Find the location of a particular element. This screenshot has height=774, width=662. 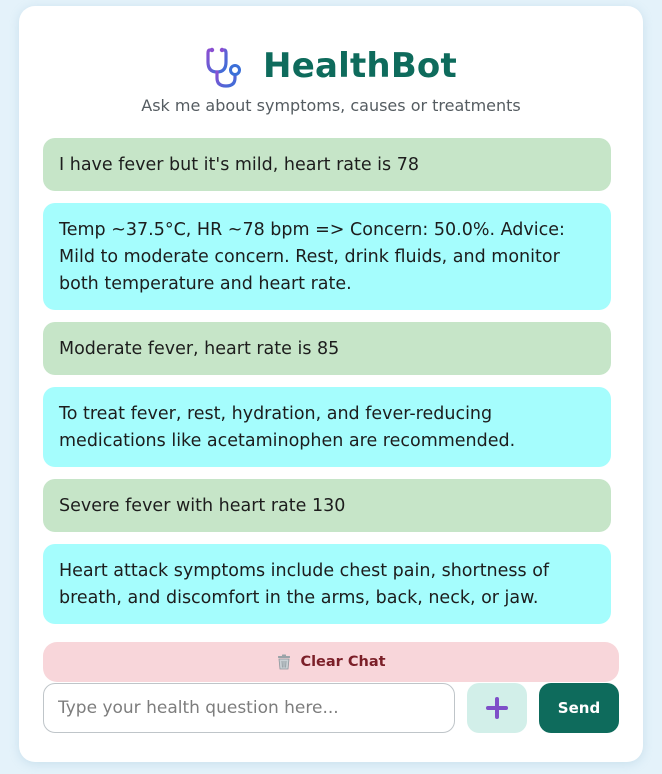

user-message: Moderate fever, heart rate is 85 is located at coordinates (327, 348).